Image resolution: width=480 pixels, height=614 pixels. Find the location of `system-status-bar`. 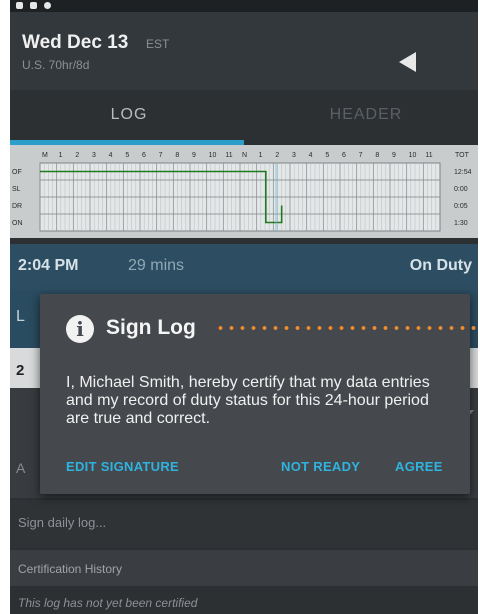

system-status-bar is located at coordinates (244, 6).